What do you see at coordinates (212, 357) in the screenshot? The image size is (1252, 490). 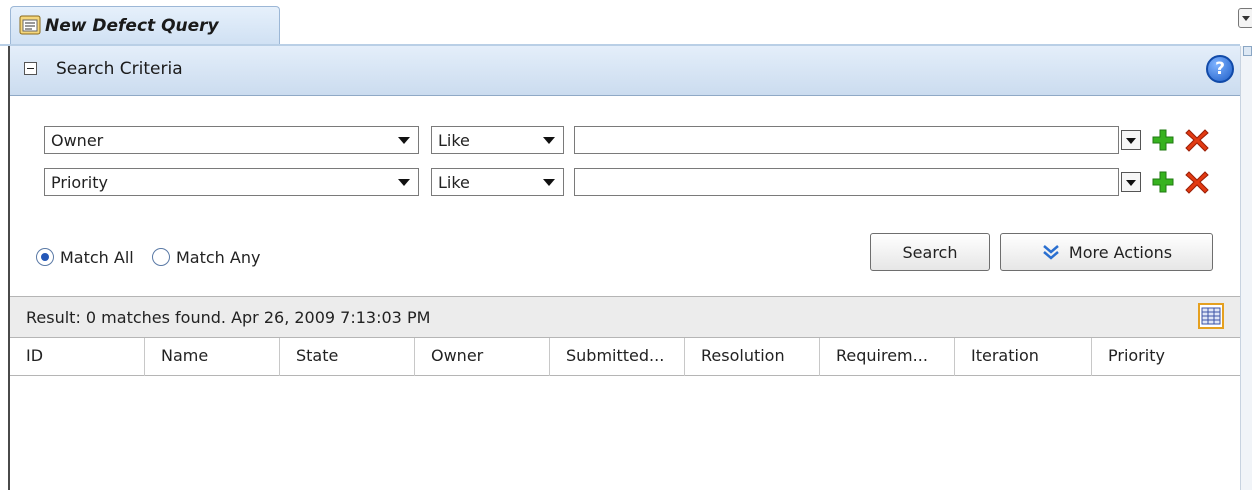 I see `column-header-name: Name` at bounding box center [212, 357].